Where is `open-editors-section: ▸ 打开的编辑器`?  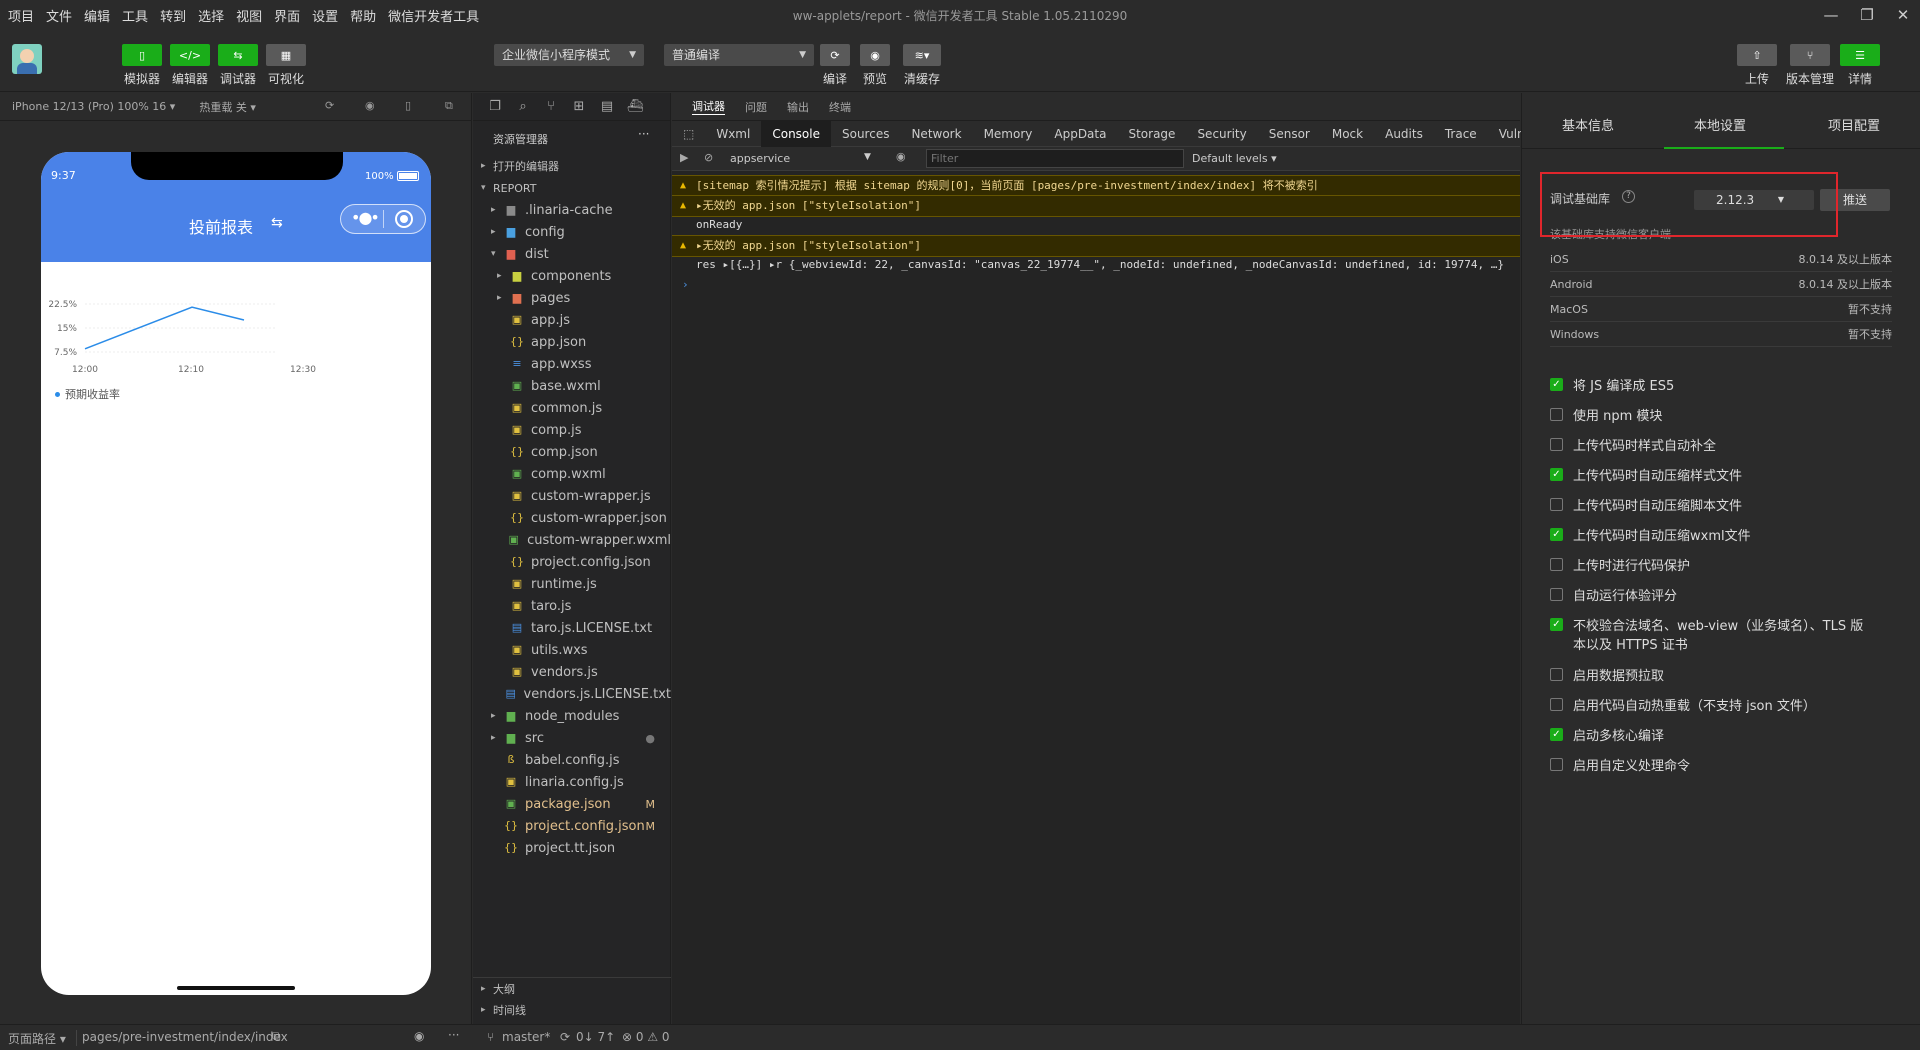 open-editors-section: ▸ 打开的编辑器 is located at coordinates (572, 166).